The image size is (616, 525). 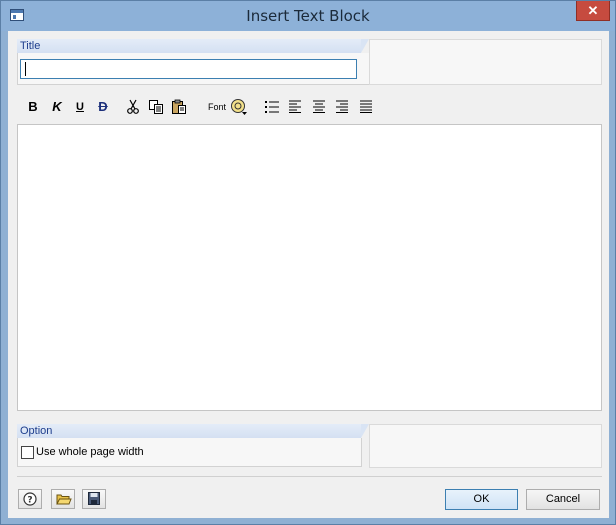 I want to click on save-icon, so click(x=94, y=498).